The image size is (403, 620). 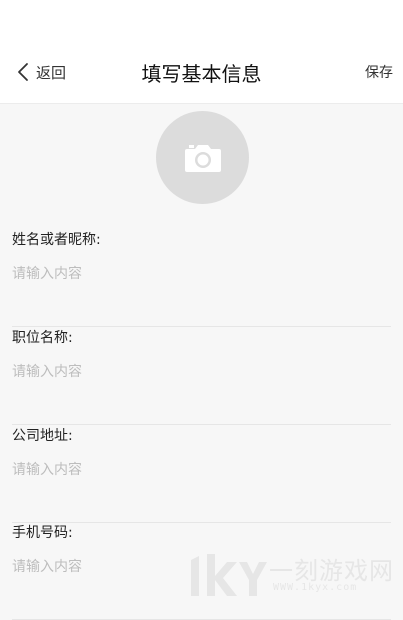 I want to click on camera-icon, so click(x=202, y=158).